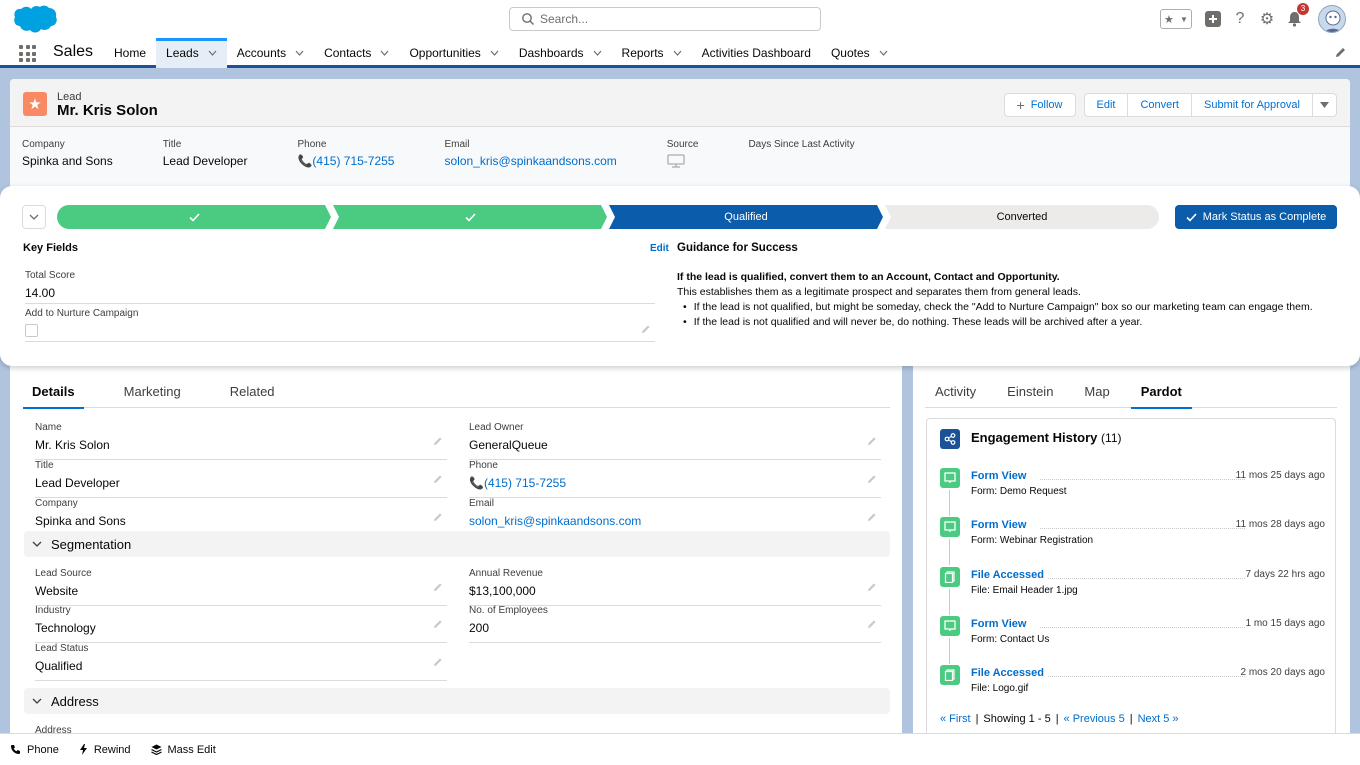  What do you see at coordinates (1176, 19) in the screenshot?
I see `favorites-button: ★ ▼` at bounding box center [1176, 19].